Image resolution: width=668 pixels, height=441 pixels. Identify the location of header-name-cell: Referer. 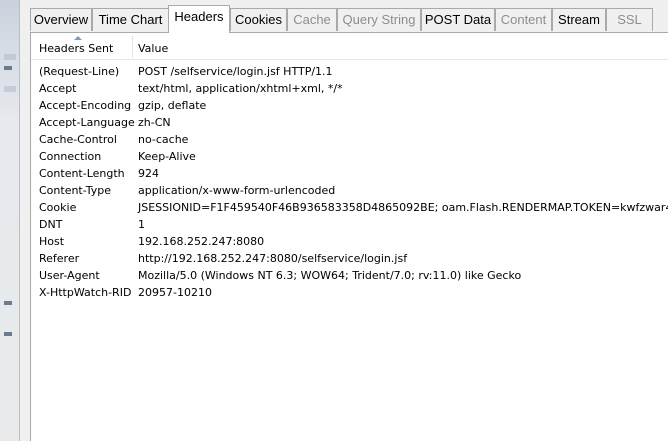
(59, 258).